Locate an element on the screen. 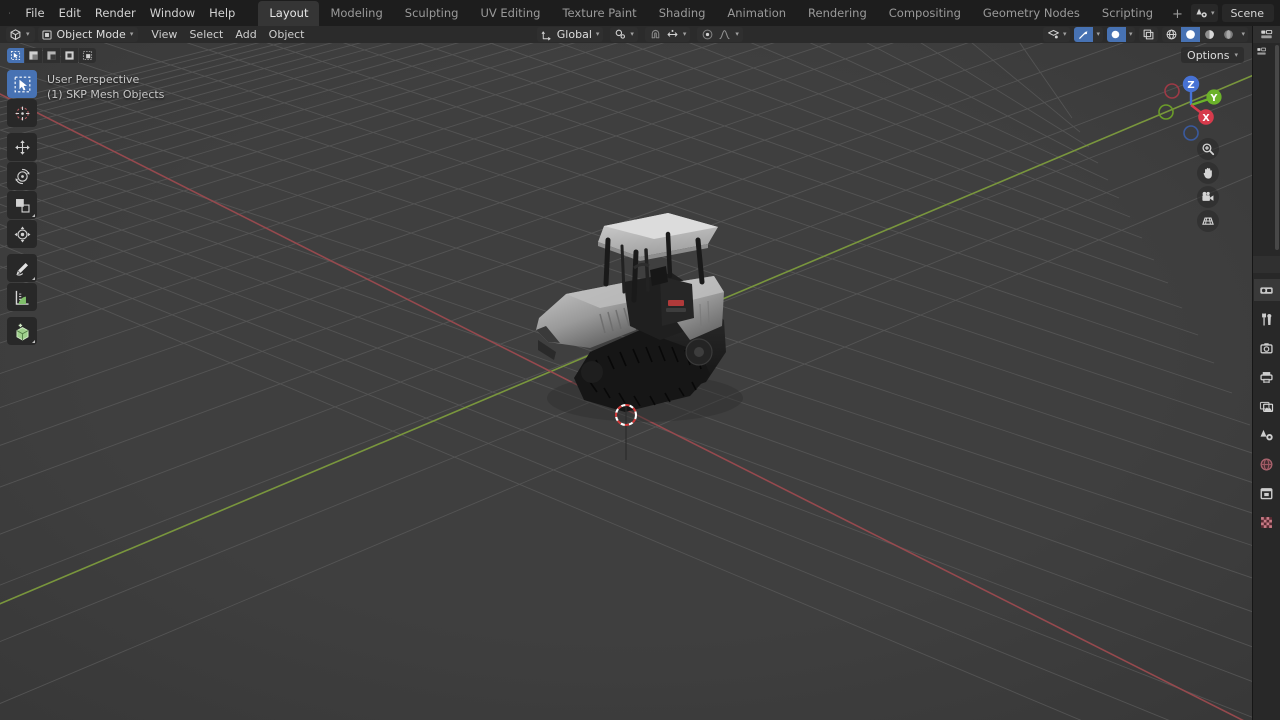 Image resolution: width=1280 pixels, height=720 pixels. menu-render: Render is located at coordinates (115, 13).